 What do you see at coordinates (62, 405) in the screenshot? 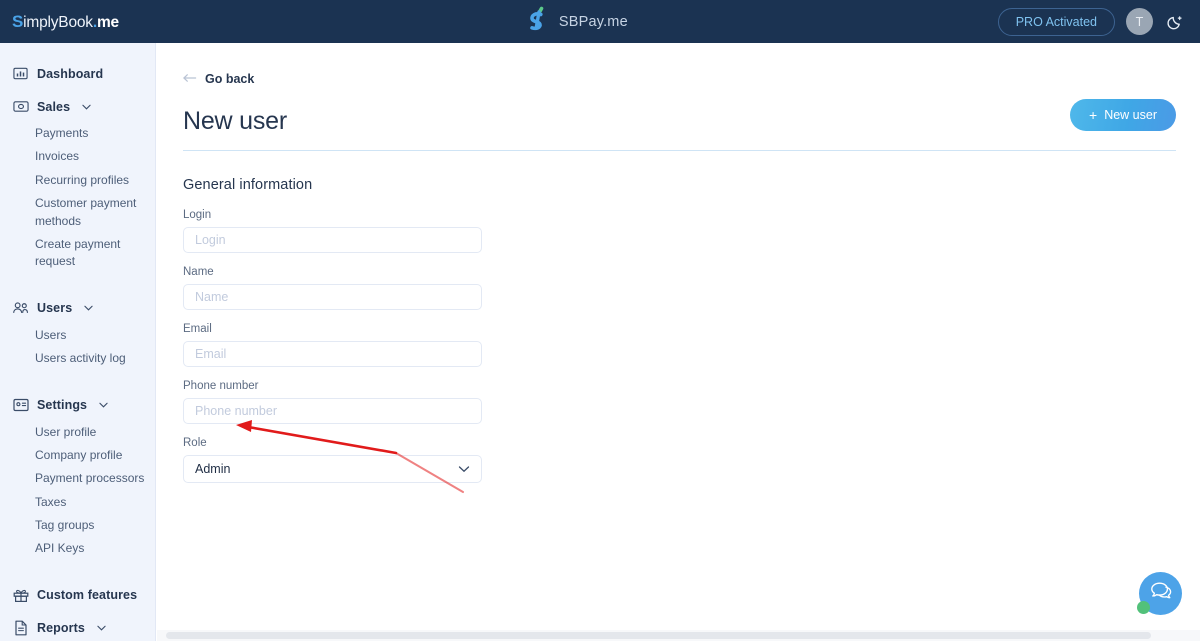
I see `sidebar-label: Settings` at bounding box center [62, 405].